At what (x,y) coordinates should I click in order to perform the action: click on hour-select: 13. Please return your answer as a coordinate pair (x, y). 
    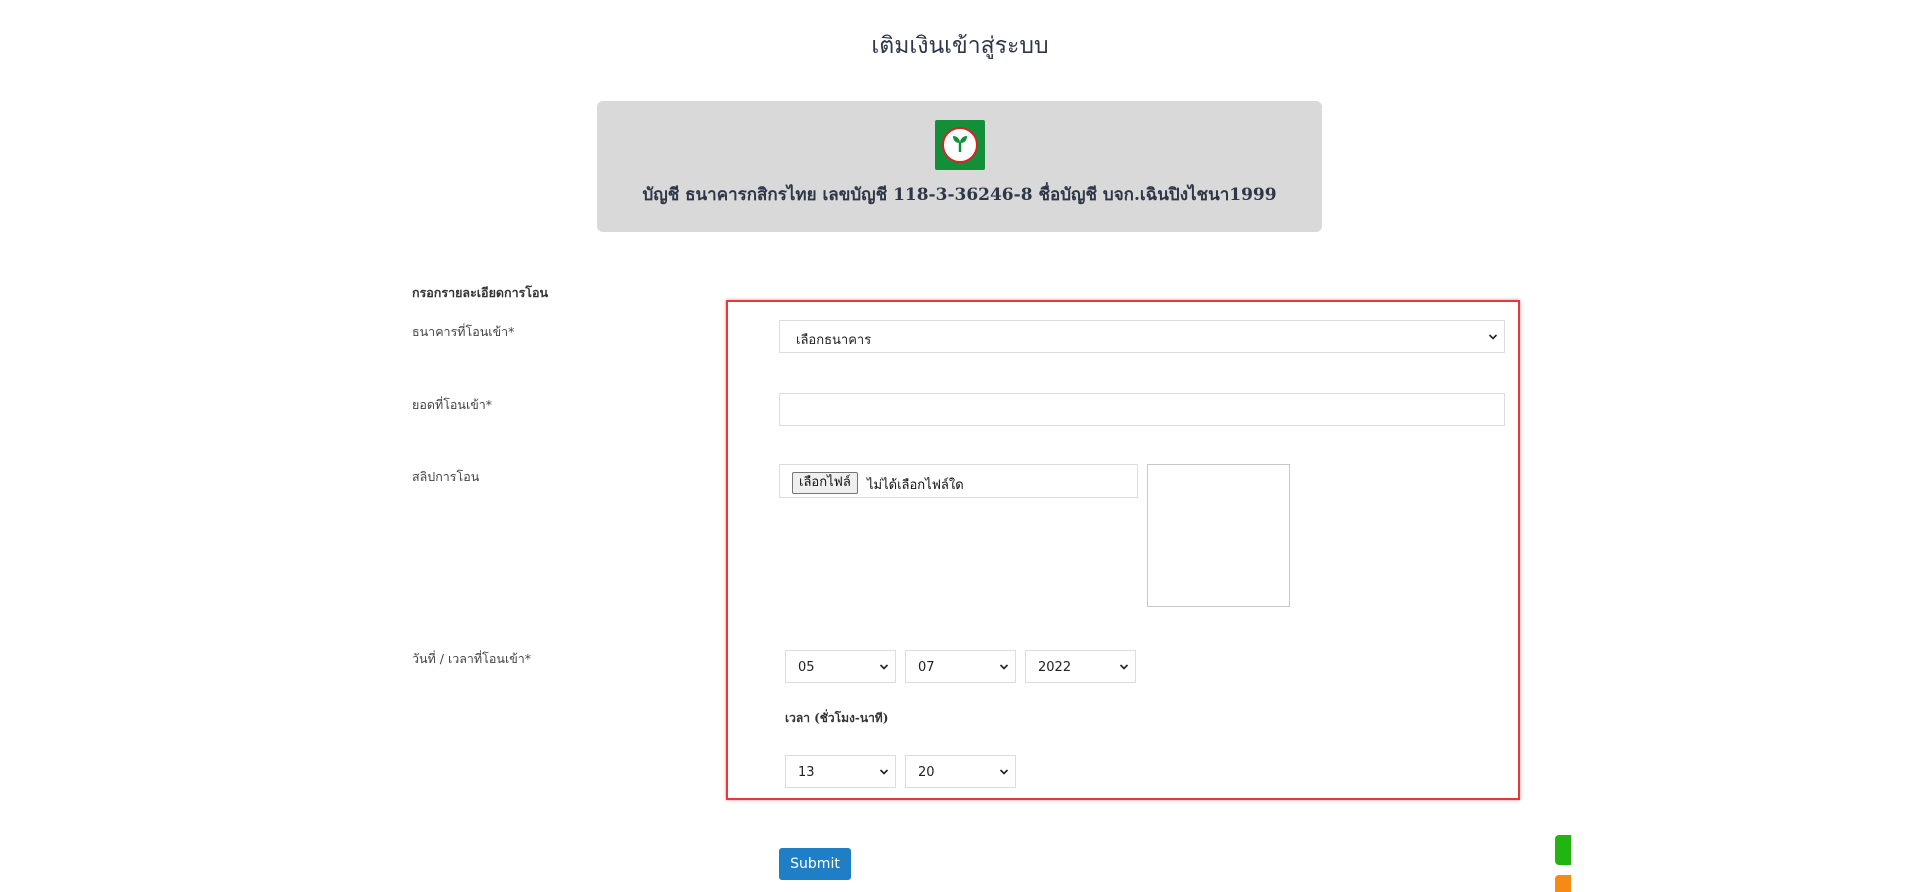
    Looking at the image, I should click on (840, 771).